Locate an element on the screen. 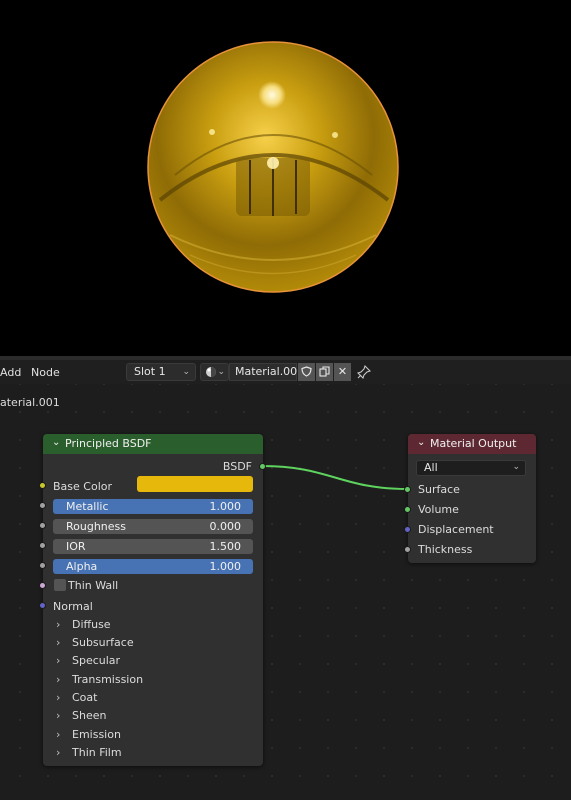 The image size is (571, 800). metallic-value: 1.000 is located at coordinates (225, 506).